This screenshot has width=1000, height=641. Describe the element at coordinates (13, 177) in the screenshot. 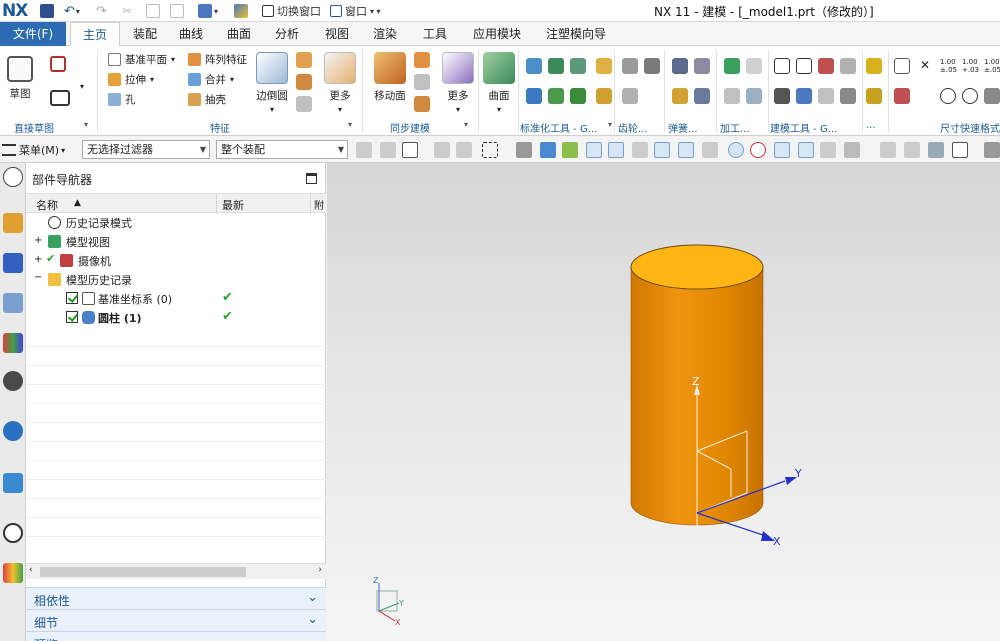

I see `settings-gear-icon` at that location.